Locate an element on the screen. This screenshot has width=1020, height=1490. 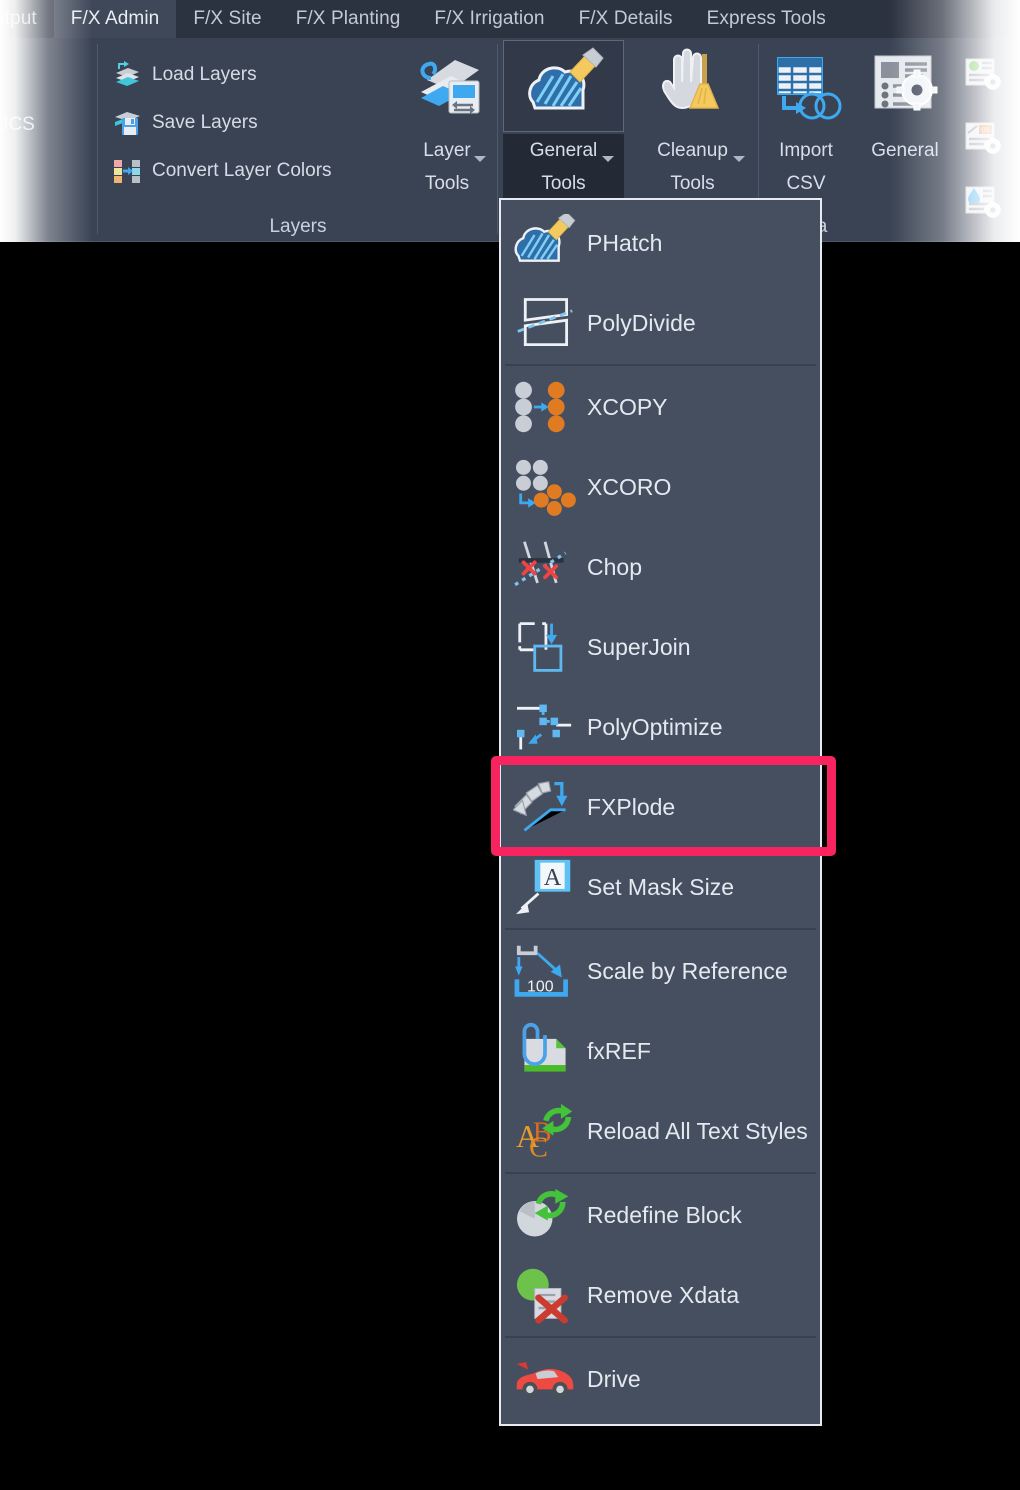
import-csv-text: Import CSV is located at coordinates (806, 167).